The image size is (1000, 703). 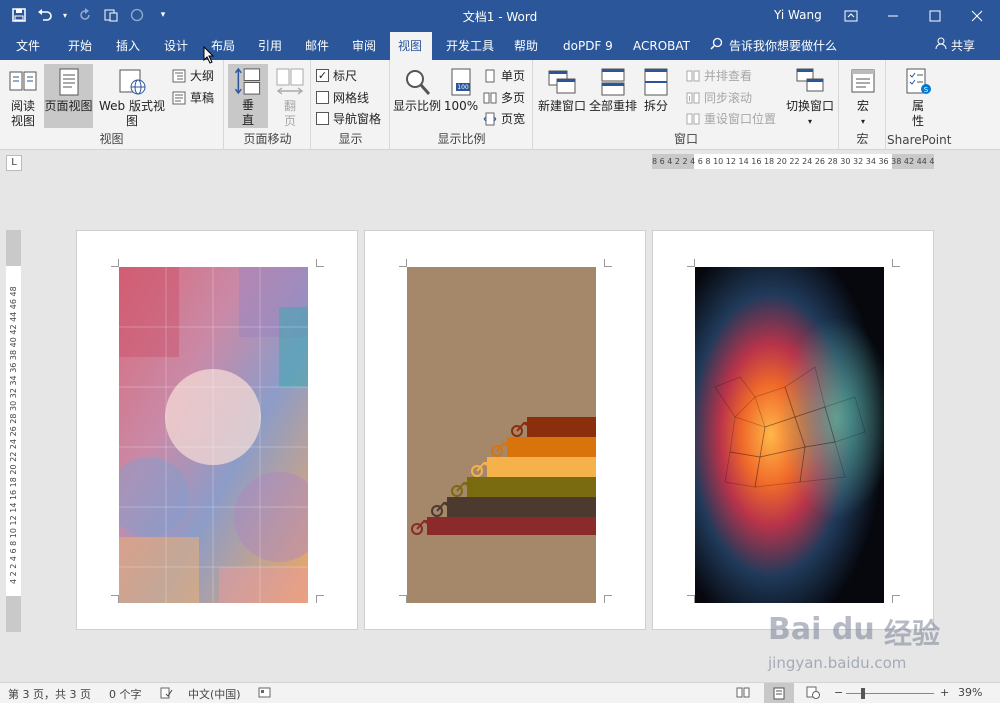 I want to click on web-layout-view-icon, so click(x=813, y=694).